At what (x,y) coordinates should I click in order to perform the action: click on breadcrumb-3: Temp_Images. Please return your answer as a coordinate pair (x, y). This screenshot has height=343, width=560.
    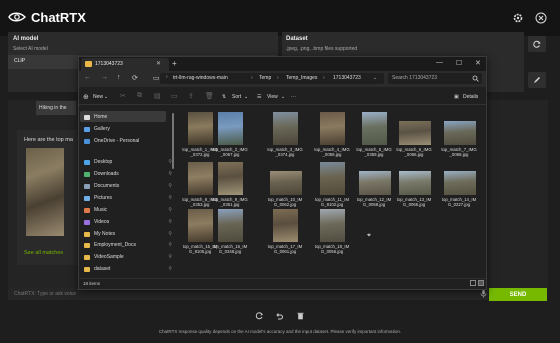
    Looking at the image, I should click on (301, 78).